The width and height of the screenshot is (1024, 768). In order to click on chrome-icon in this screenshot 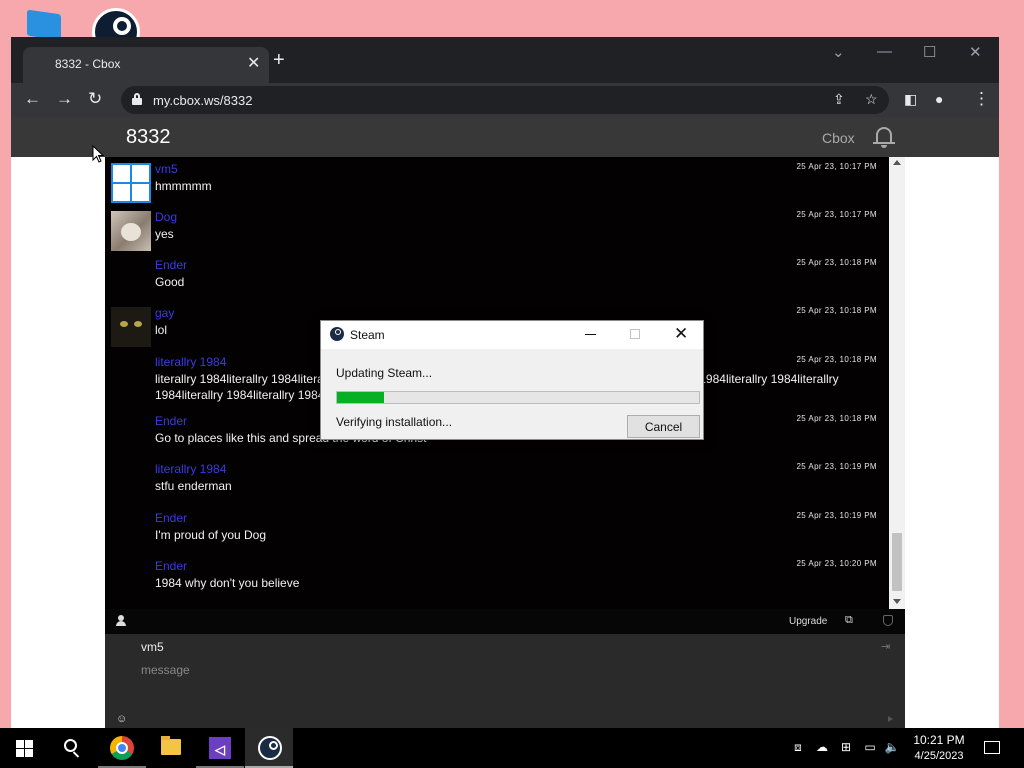, I will do `click(122, 748)`.